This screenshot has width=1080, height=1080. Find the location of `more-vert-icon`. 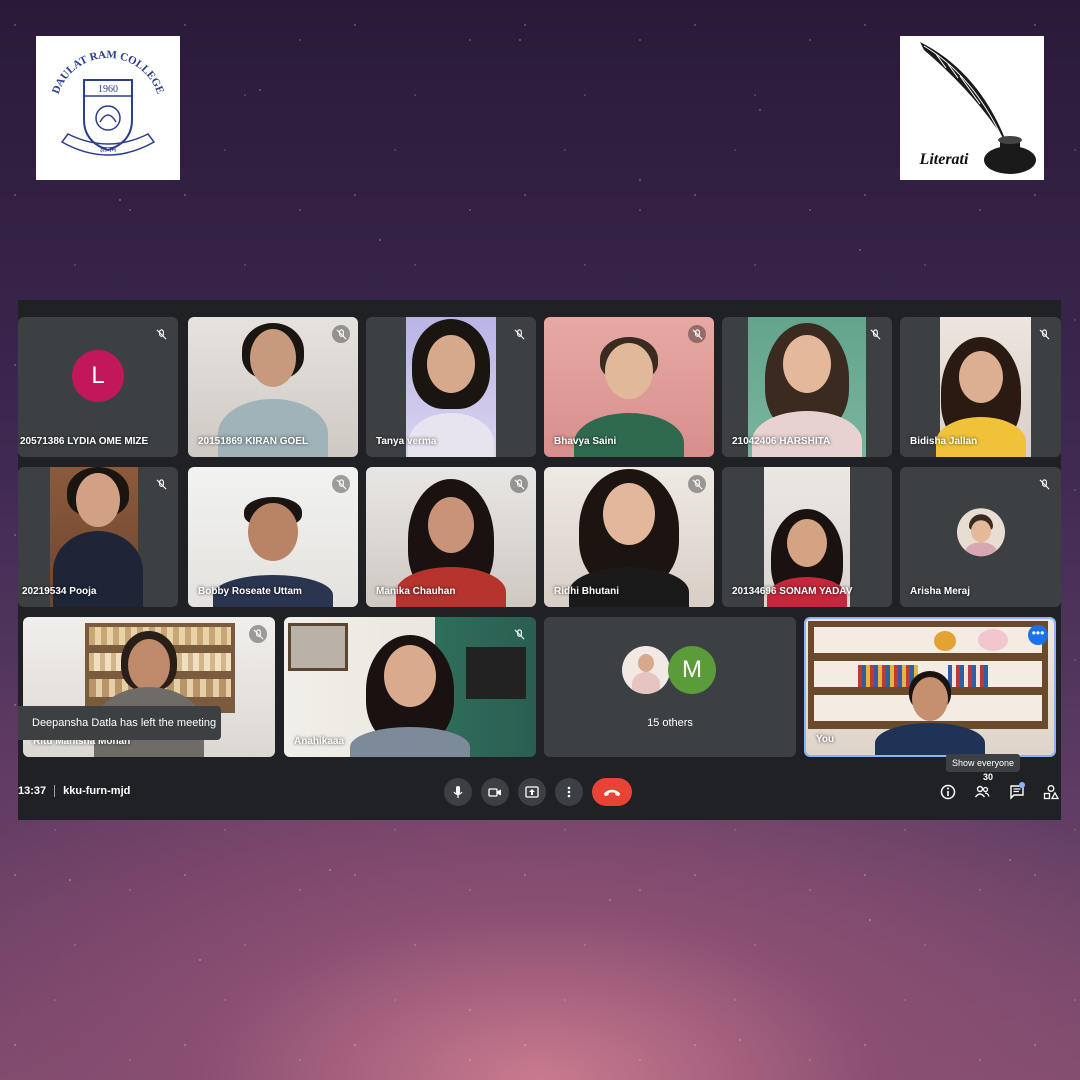

more-vert-icon is located at coordinates (569, 792).